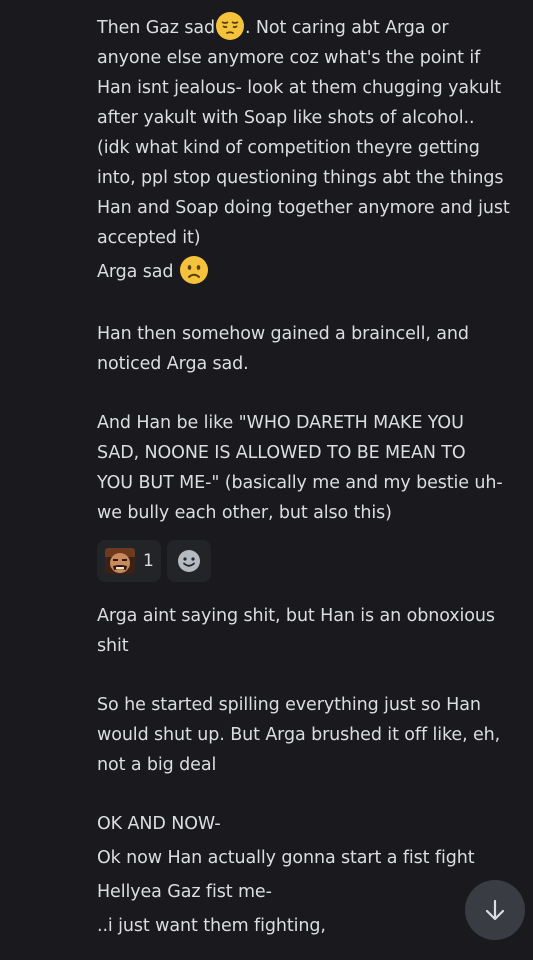  I want to click on message-line: OK AND NOW-, so click(159, 824).